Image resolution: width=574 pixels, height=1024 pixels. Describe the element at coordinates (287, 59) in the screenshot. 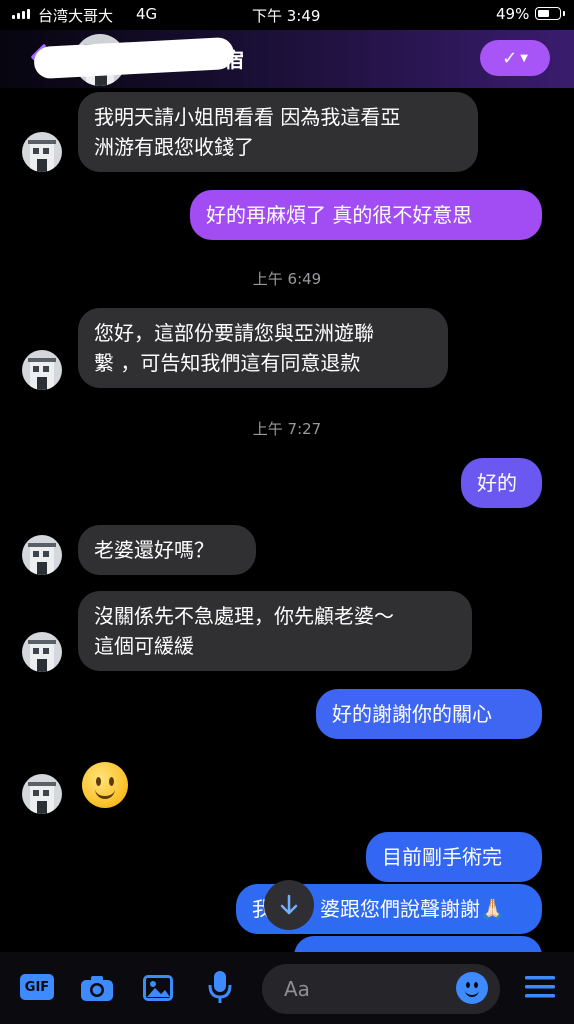

I see `chat-header: 白梁亞民宿 ✓▼` at that location.